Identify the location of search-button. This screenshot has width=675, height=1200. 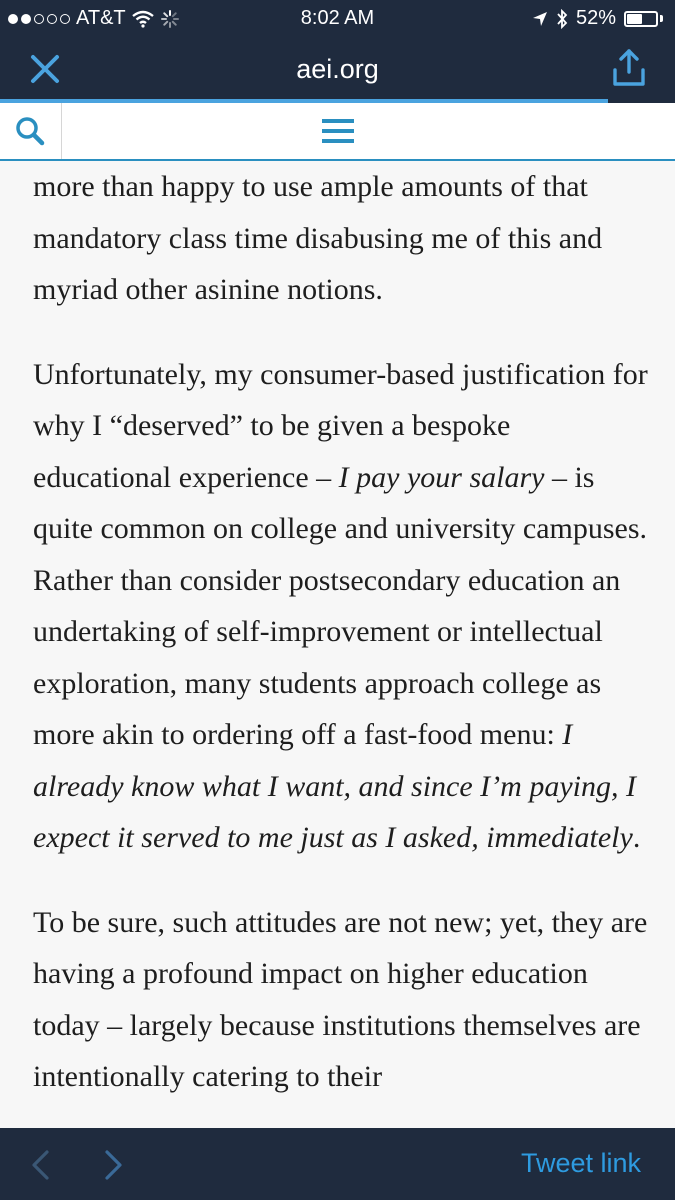
(31, 131).